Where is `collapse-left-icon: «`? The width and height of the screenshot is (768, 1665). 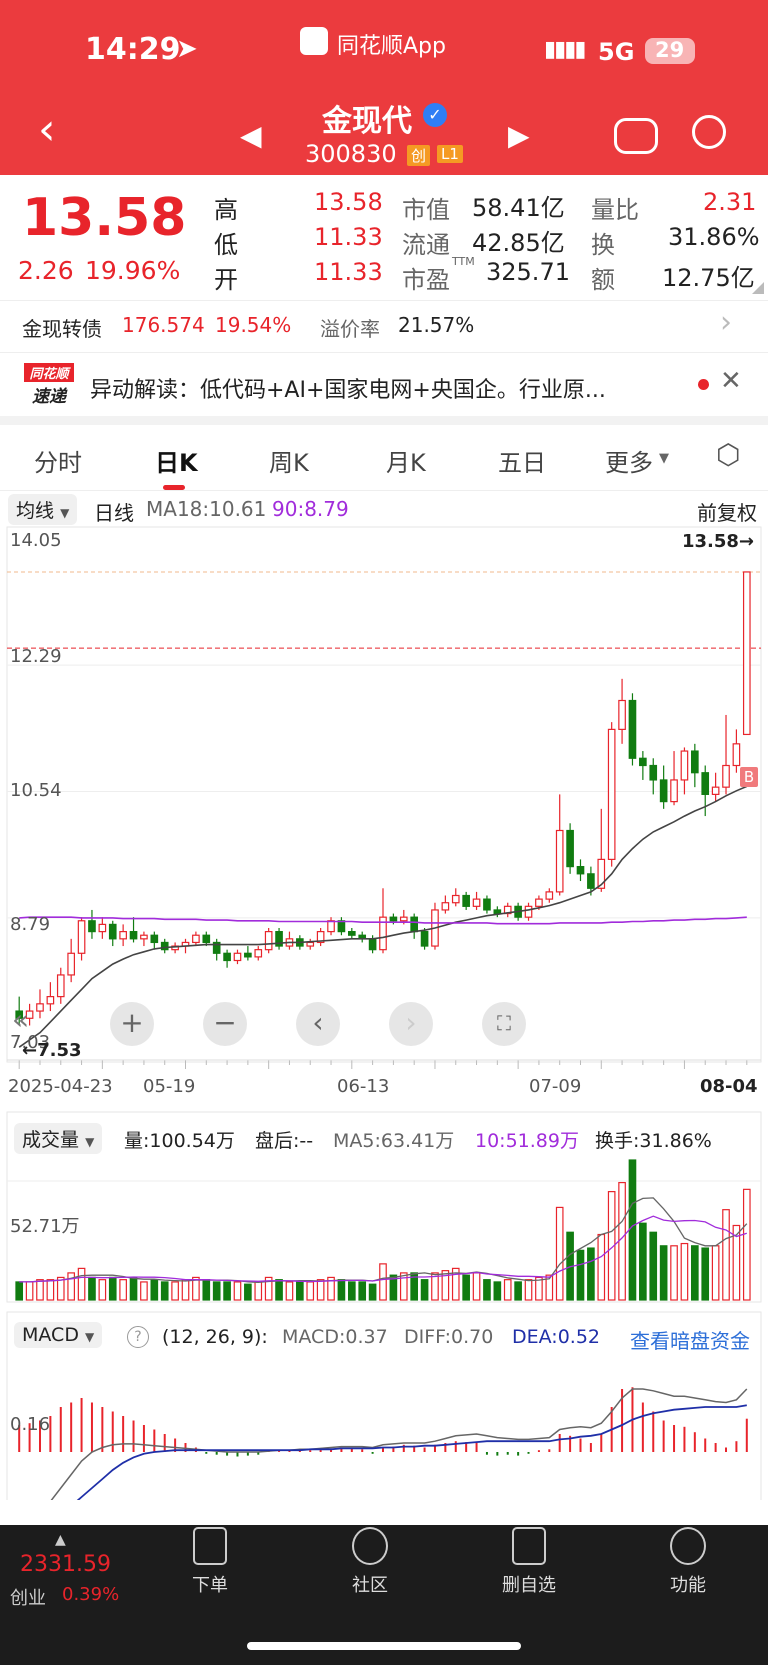 collapse-left-icon: « is located at coordinates (20, 1019).